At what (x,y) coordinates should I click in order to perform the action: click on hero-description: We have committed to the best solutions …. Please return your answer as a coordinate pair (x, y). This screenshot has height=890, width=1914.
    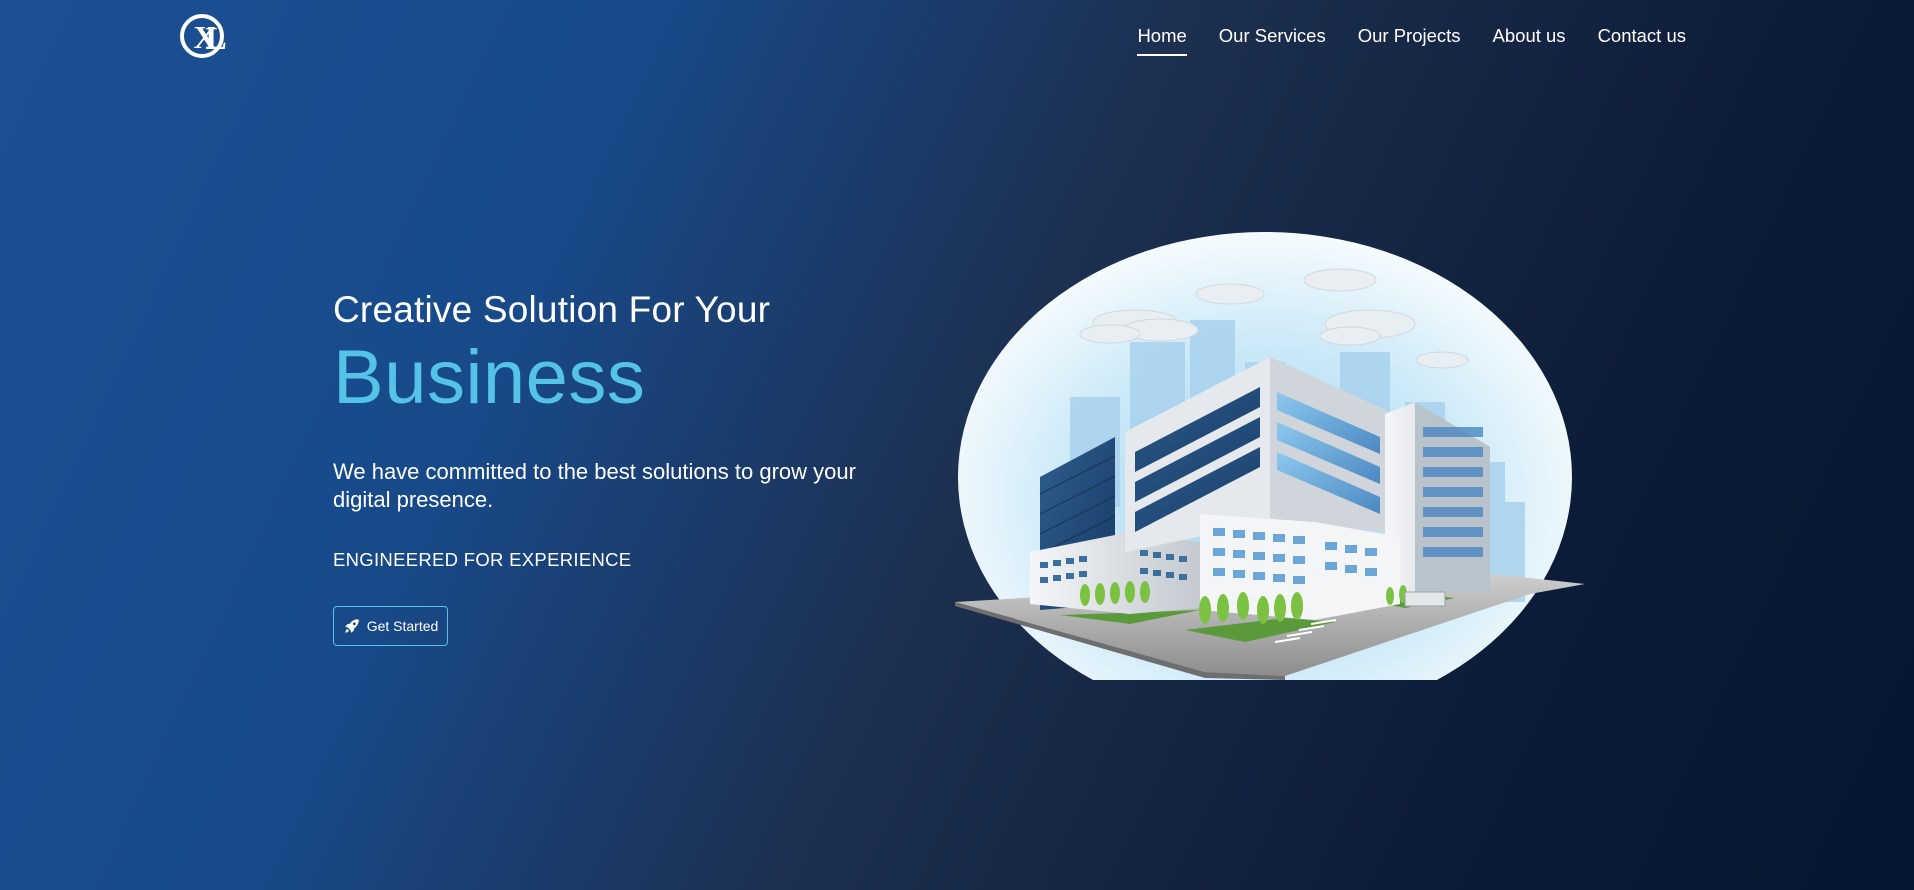
    Looking at the image, I should click on (594, 485).